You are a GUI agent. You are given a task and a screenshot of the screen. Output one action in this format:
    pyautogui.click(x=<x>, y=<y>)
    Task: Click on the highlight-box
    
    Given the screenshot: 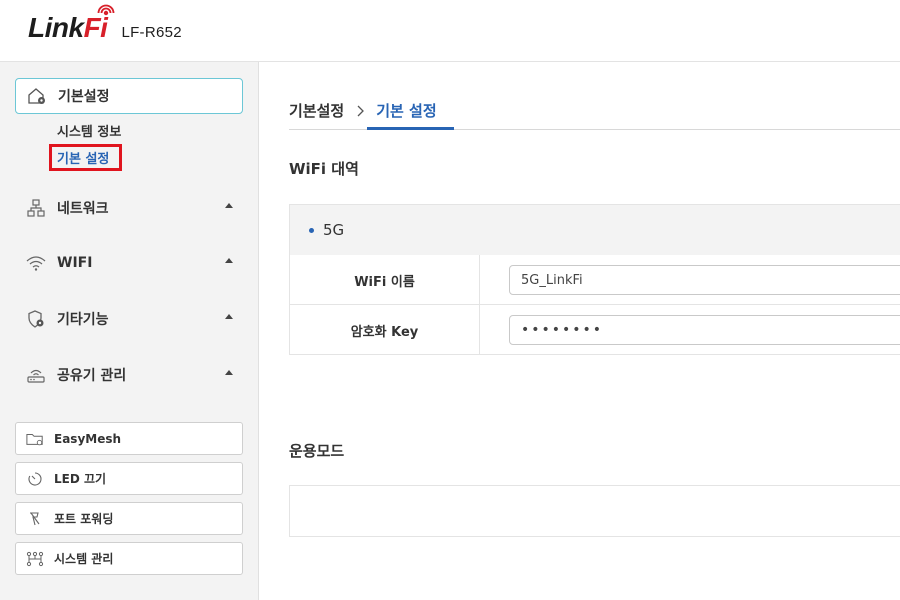 What is the action you would take?
    pyautogui.click(x=85, y=157)
    